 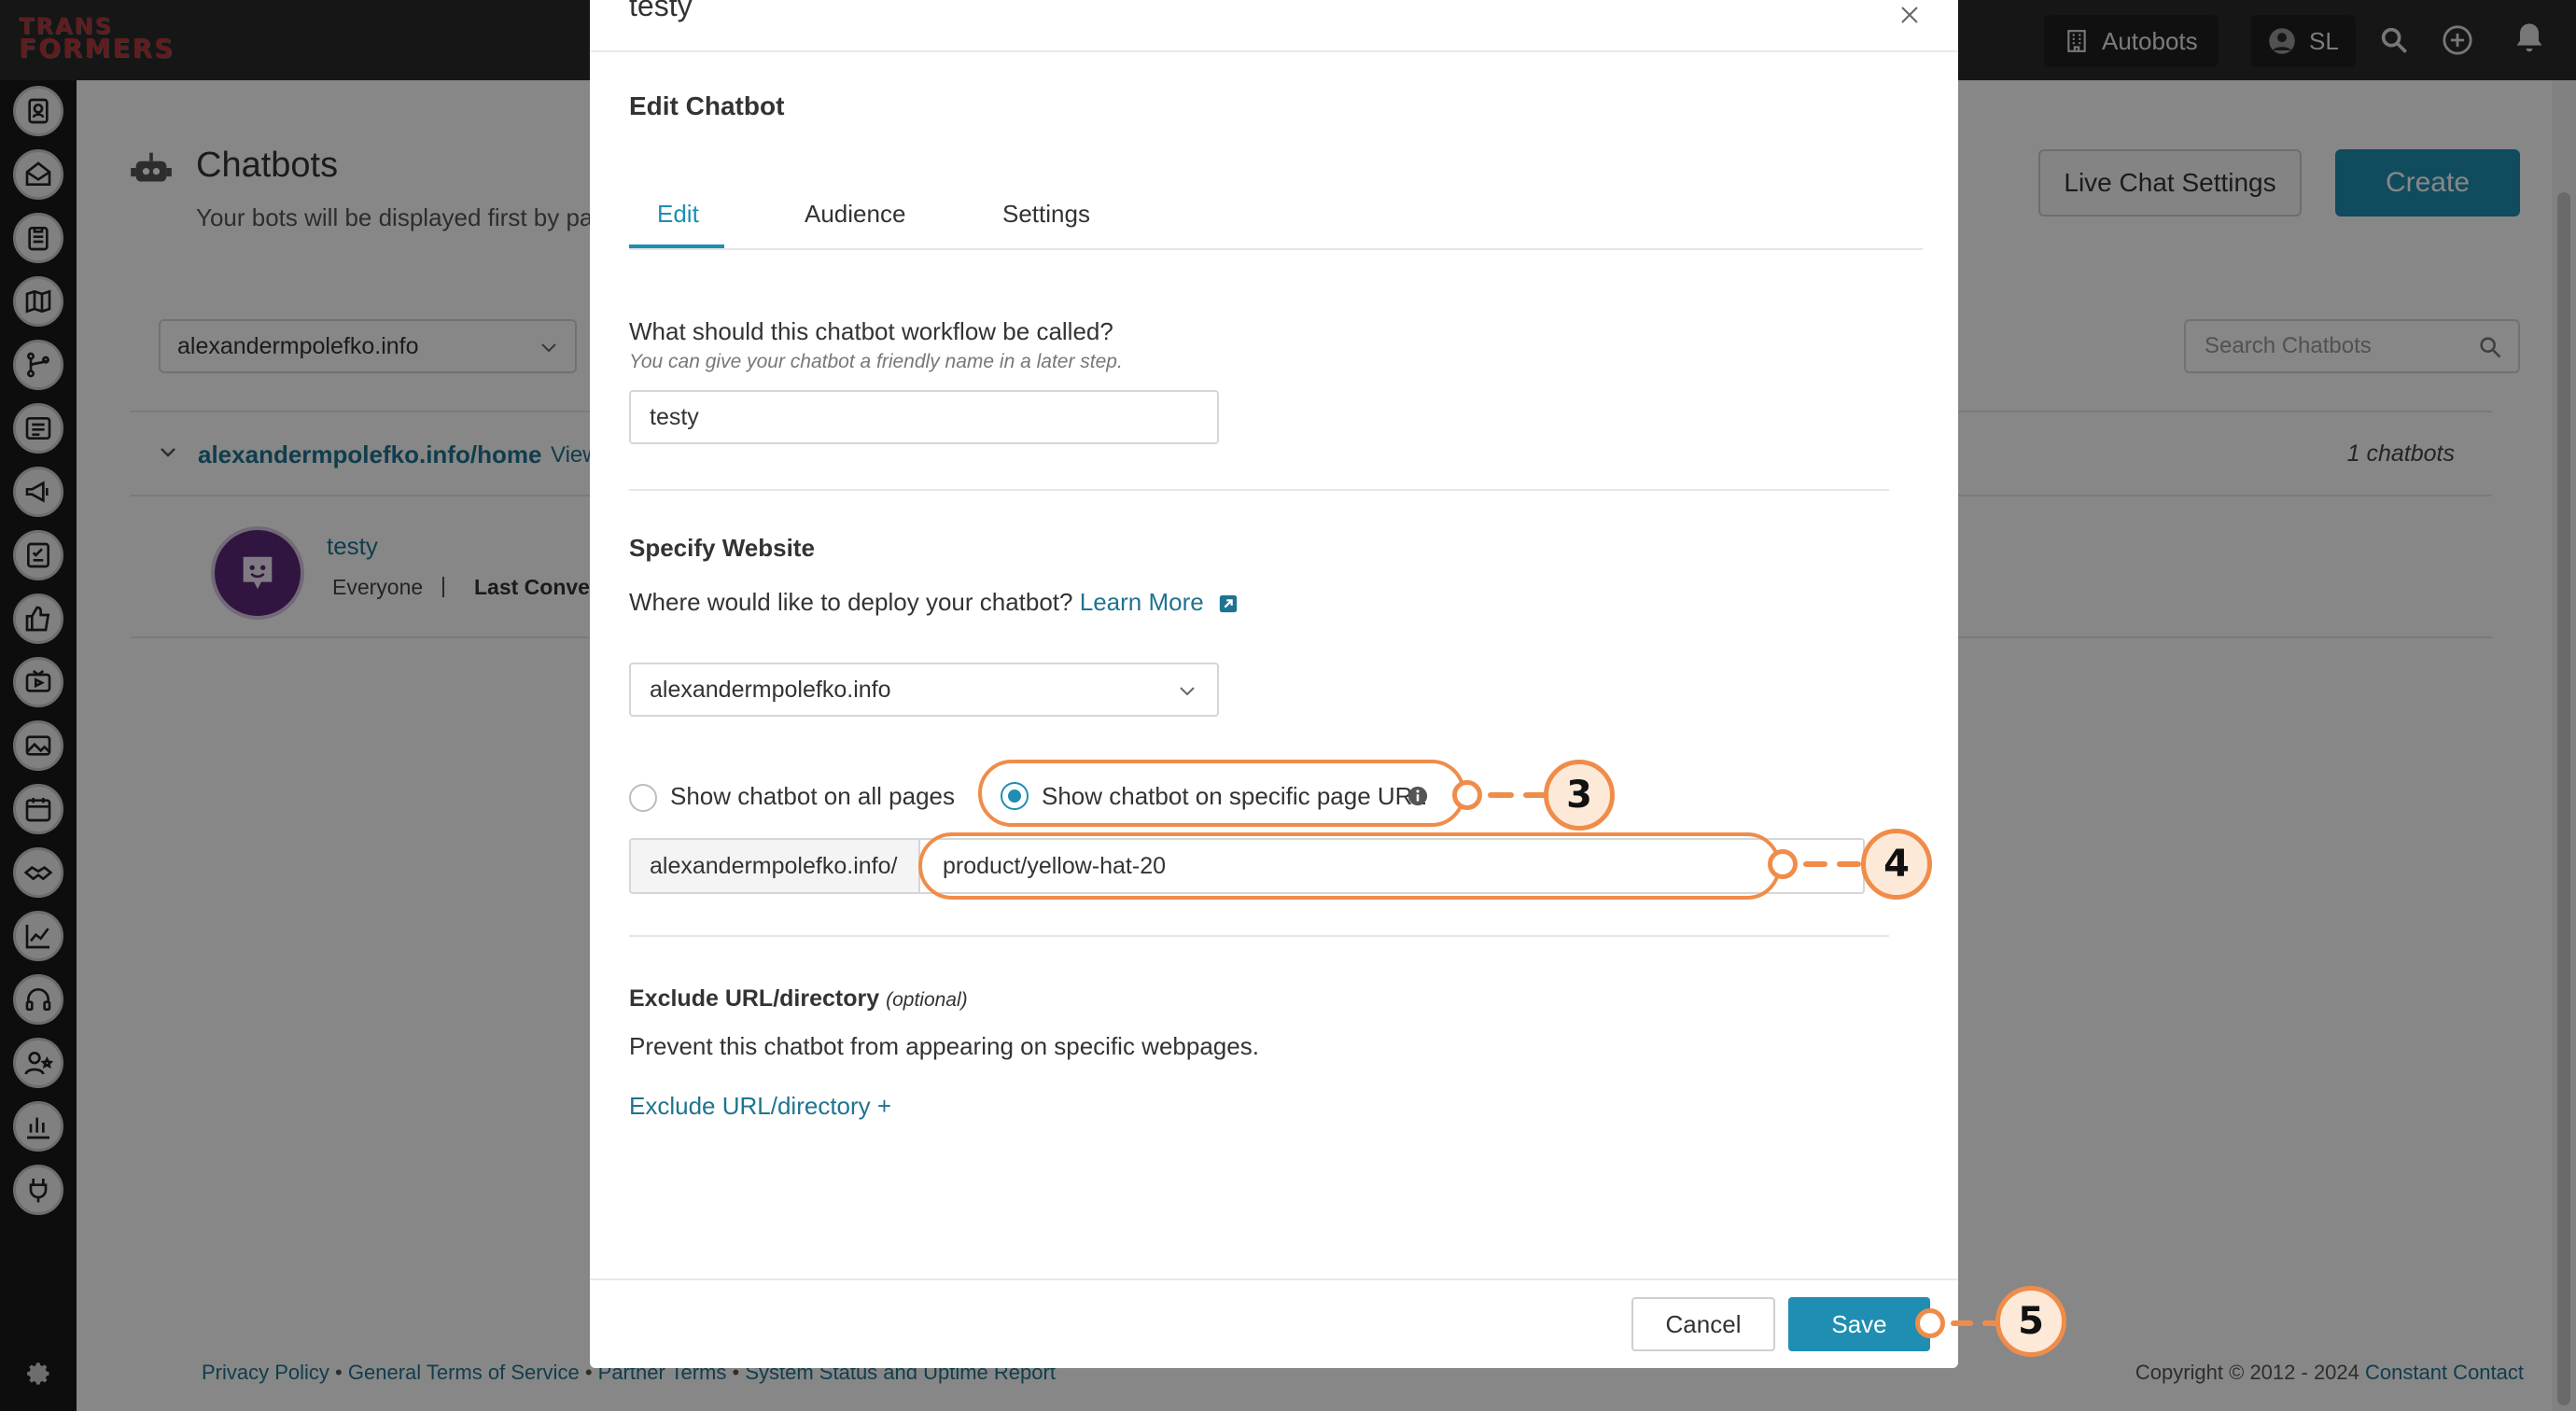 What do you see at coordinates (1187, 691) in the screenshot?
I see `chevron-down-icon` at bounding box center [1187, 691].